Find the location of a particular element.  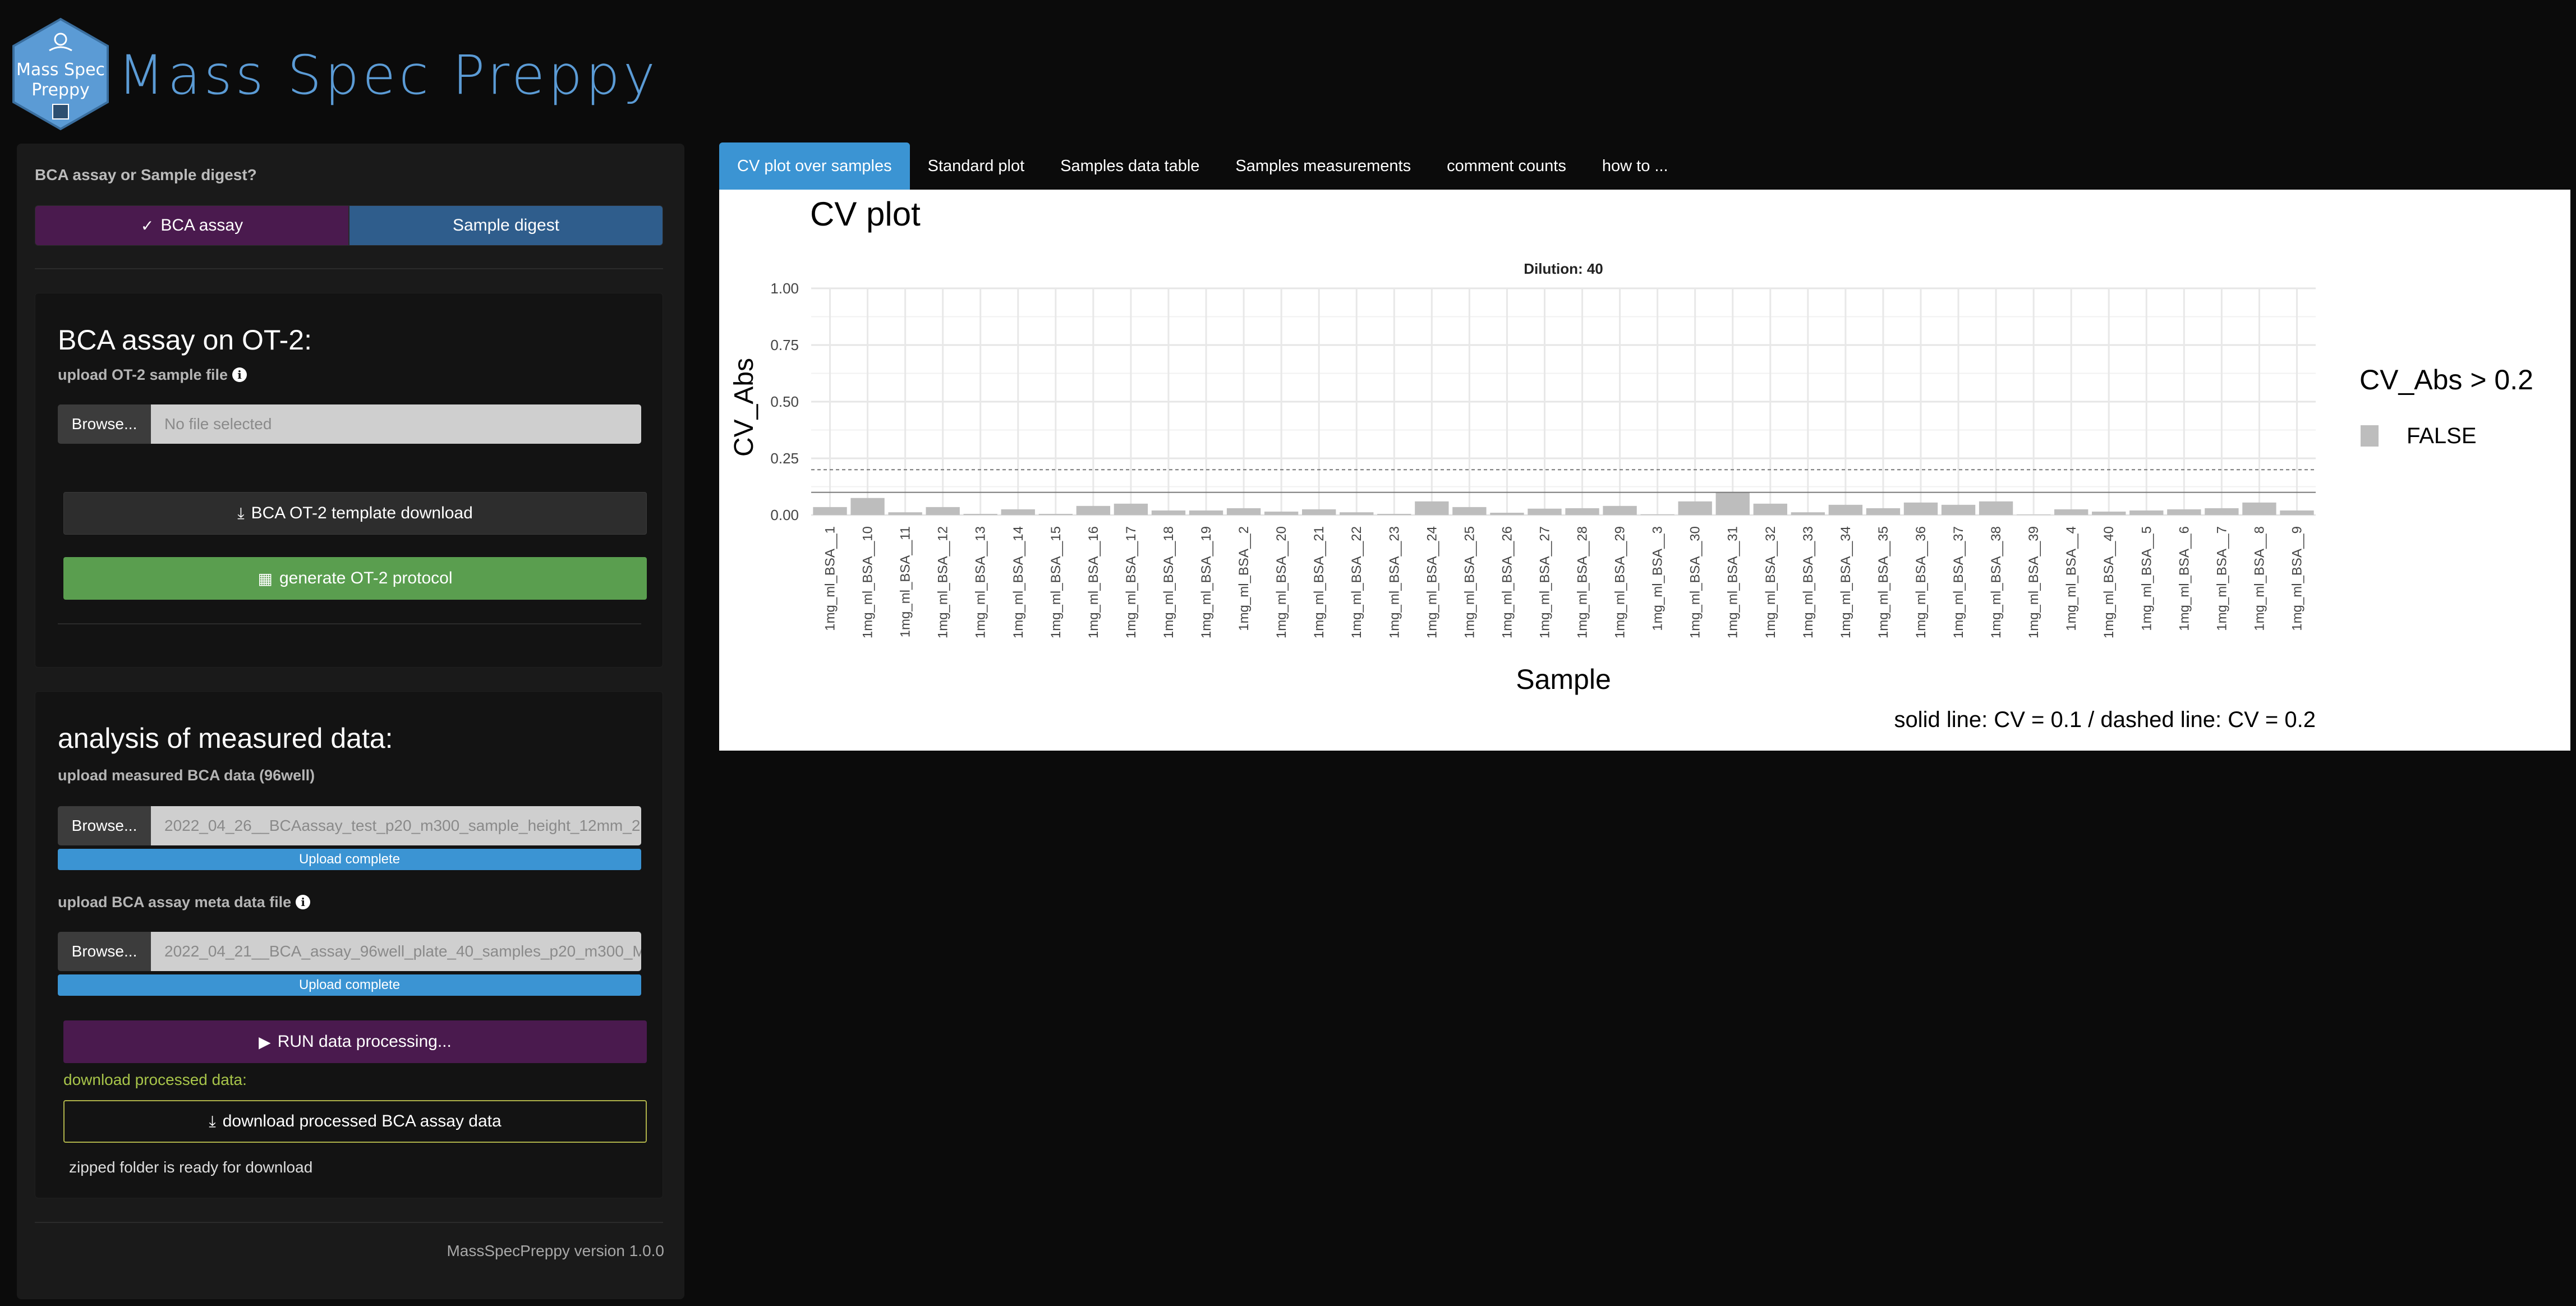

app-title: Mass Spec Preppy is located at coordinates (388, 75).